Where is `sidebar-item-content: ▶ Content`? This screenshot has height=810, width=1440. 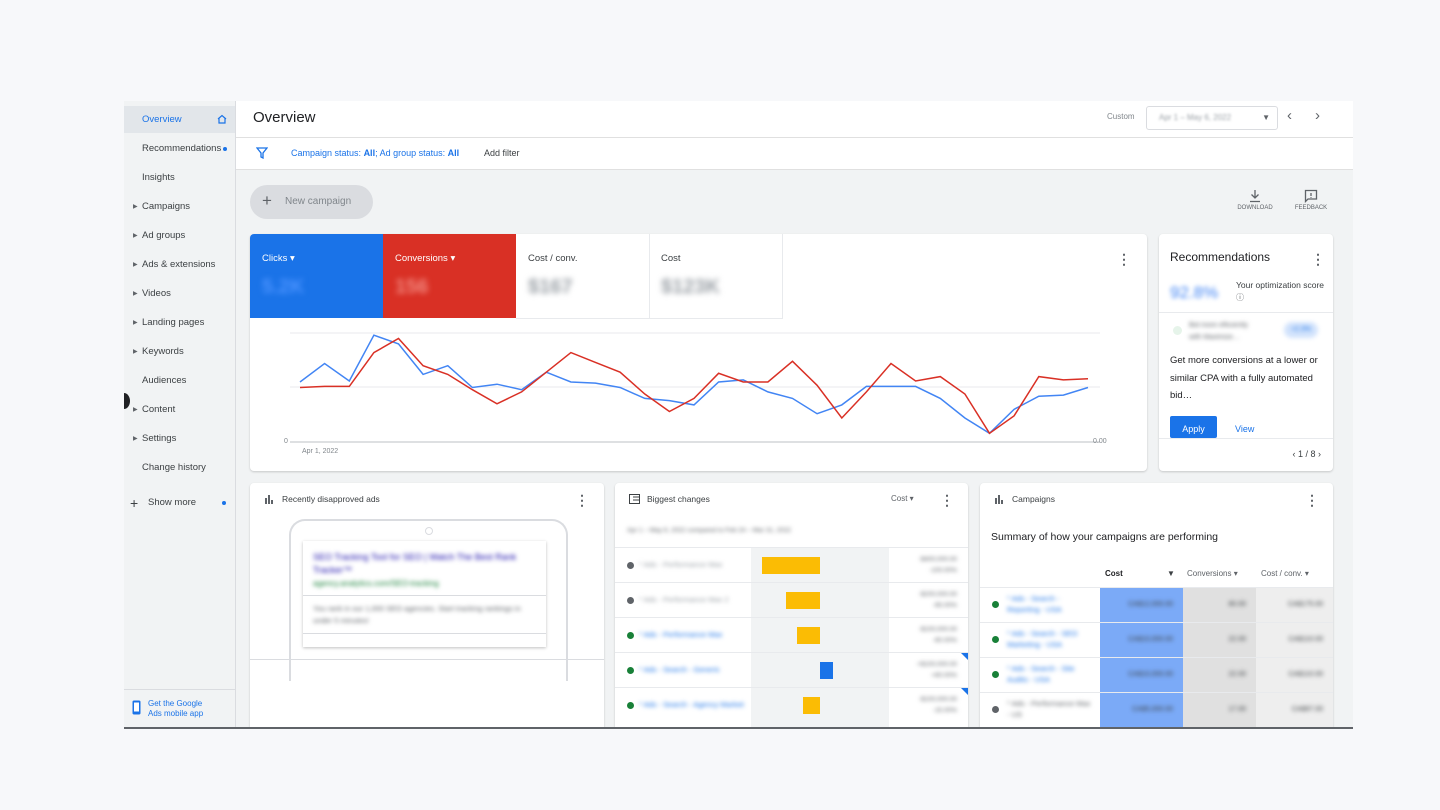 sidebar-item-content: ▶ Content is located at coordinates (179, 409).